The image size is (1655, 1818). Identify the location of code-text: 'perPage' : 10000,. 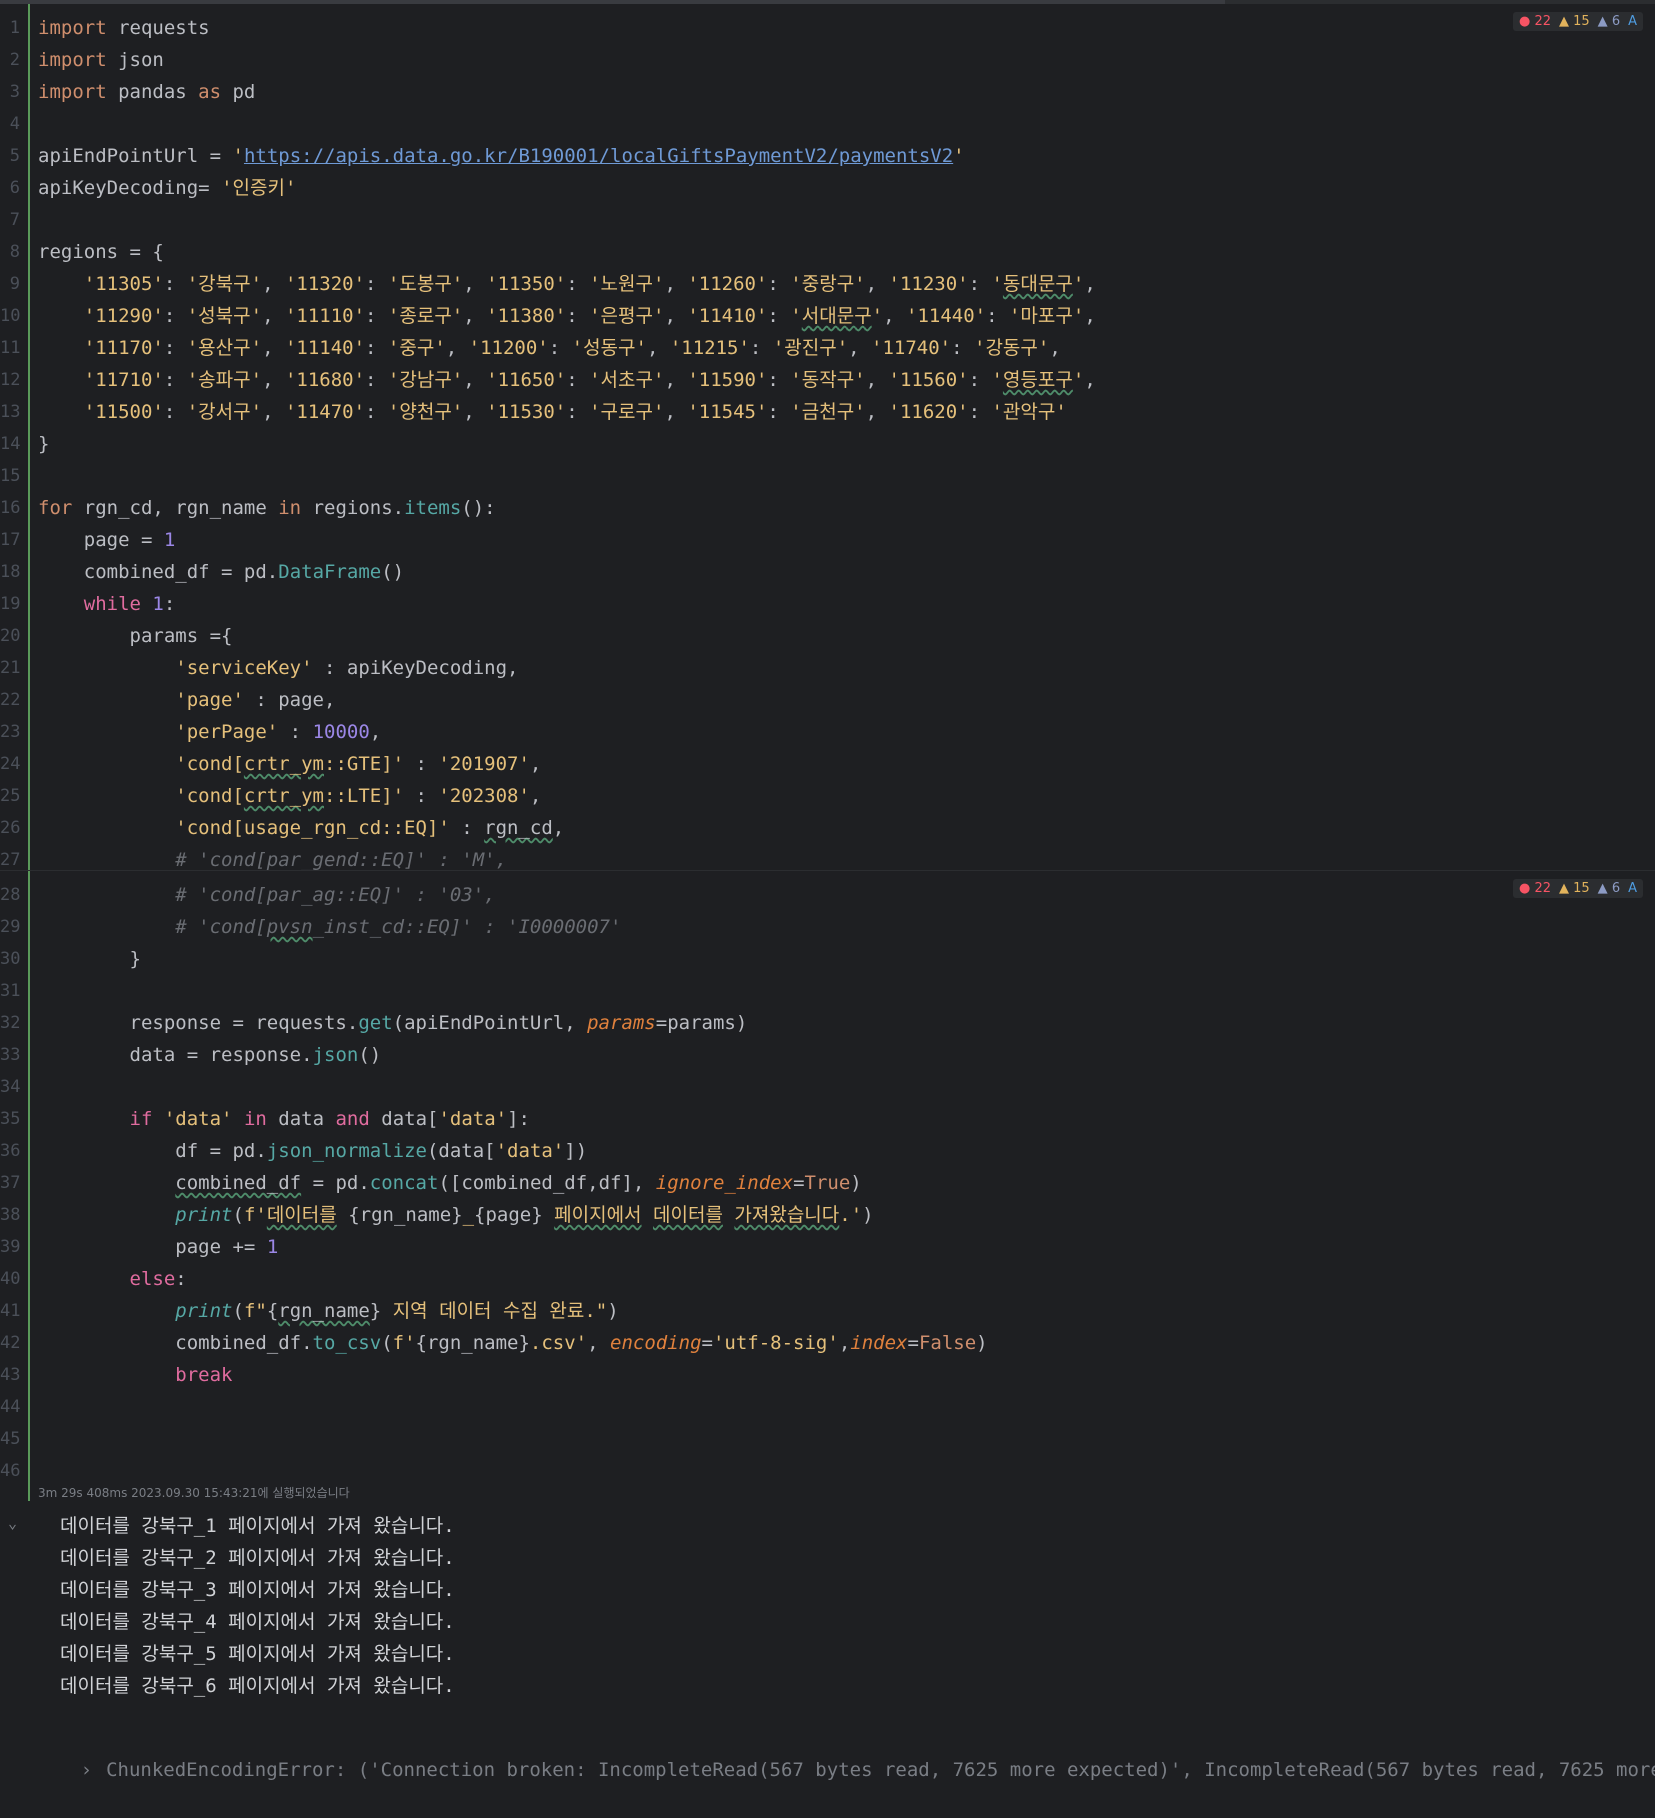
(846, 732).